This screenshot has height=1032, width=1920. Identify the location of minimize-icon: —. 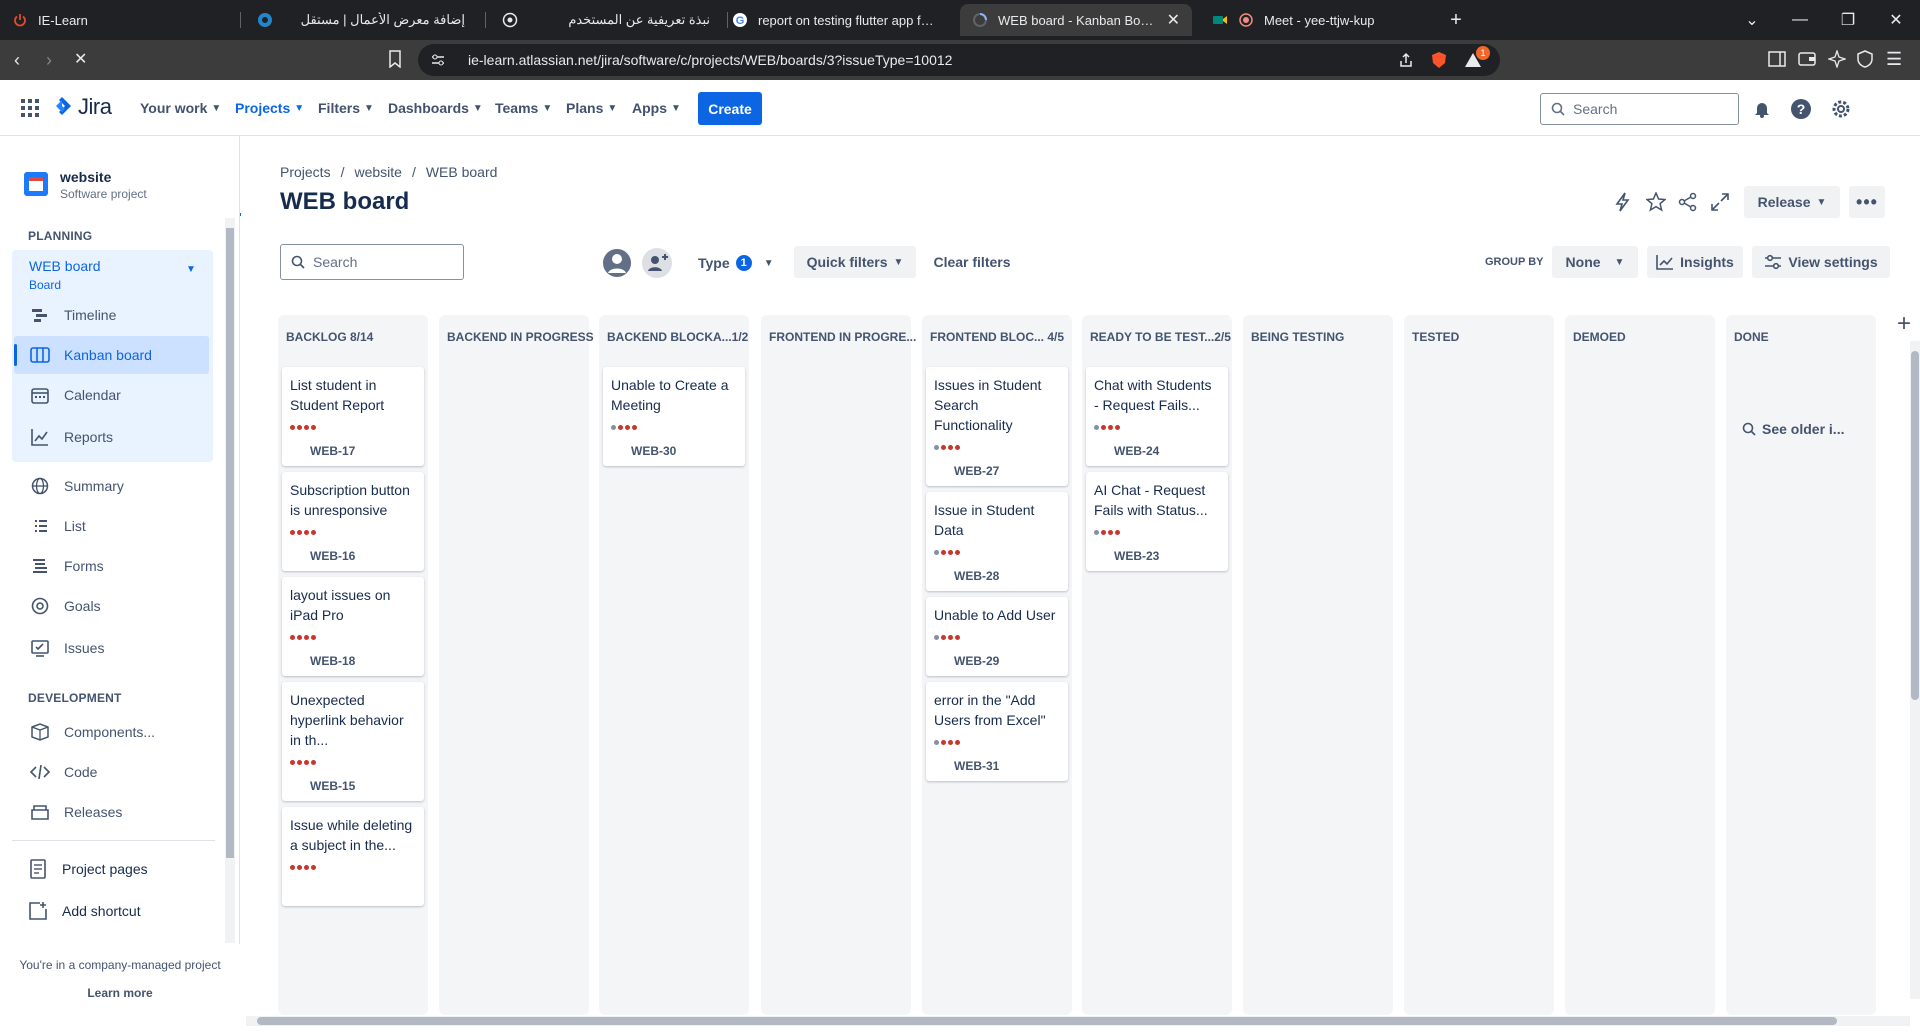
(1800, 20).